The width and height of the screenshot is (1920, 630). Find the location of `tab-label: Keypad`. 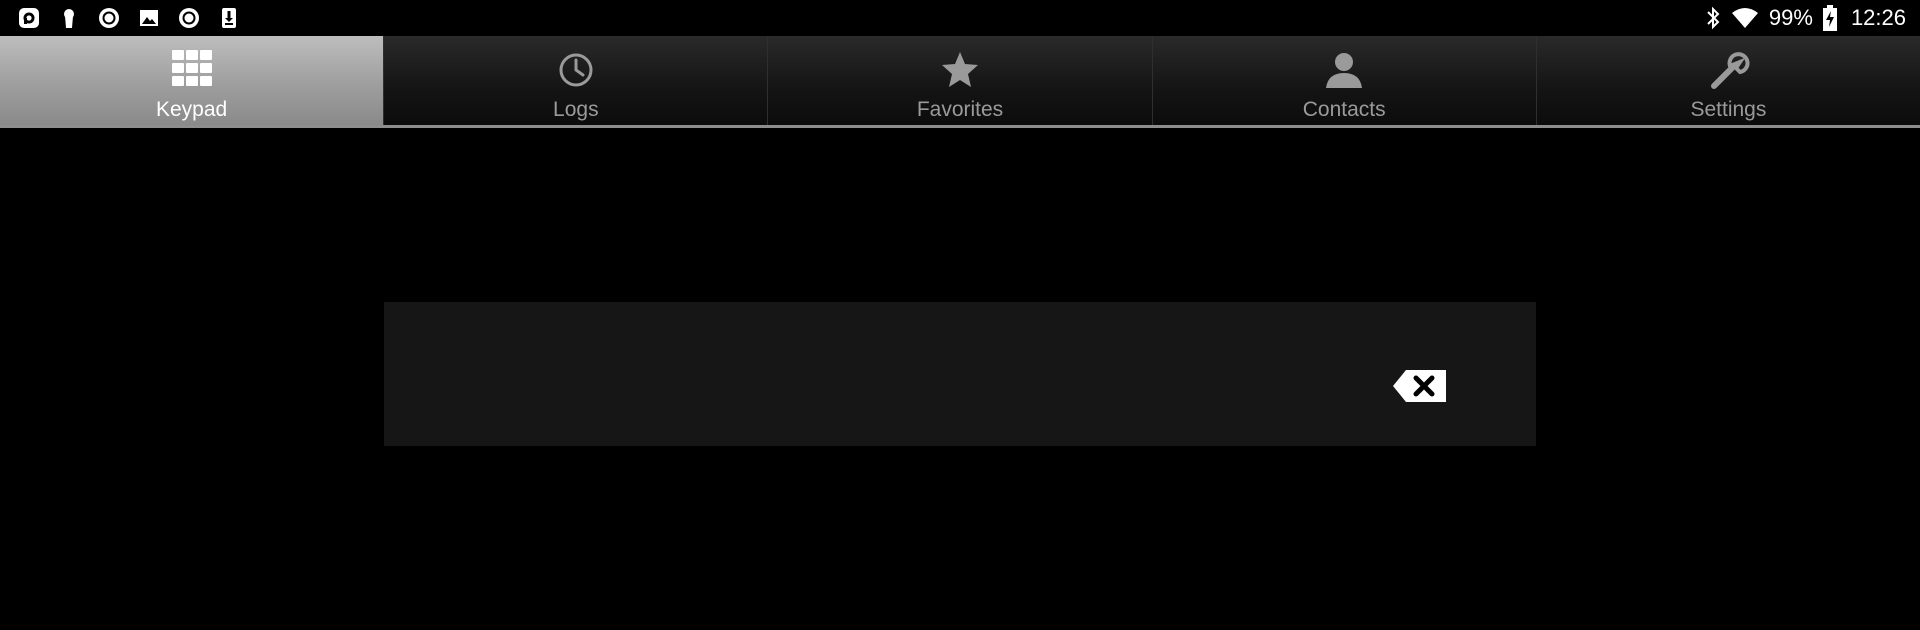

tab-label: Keypad is located at coordinates (191, 109).